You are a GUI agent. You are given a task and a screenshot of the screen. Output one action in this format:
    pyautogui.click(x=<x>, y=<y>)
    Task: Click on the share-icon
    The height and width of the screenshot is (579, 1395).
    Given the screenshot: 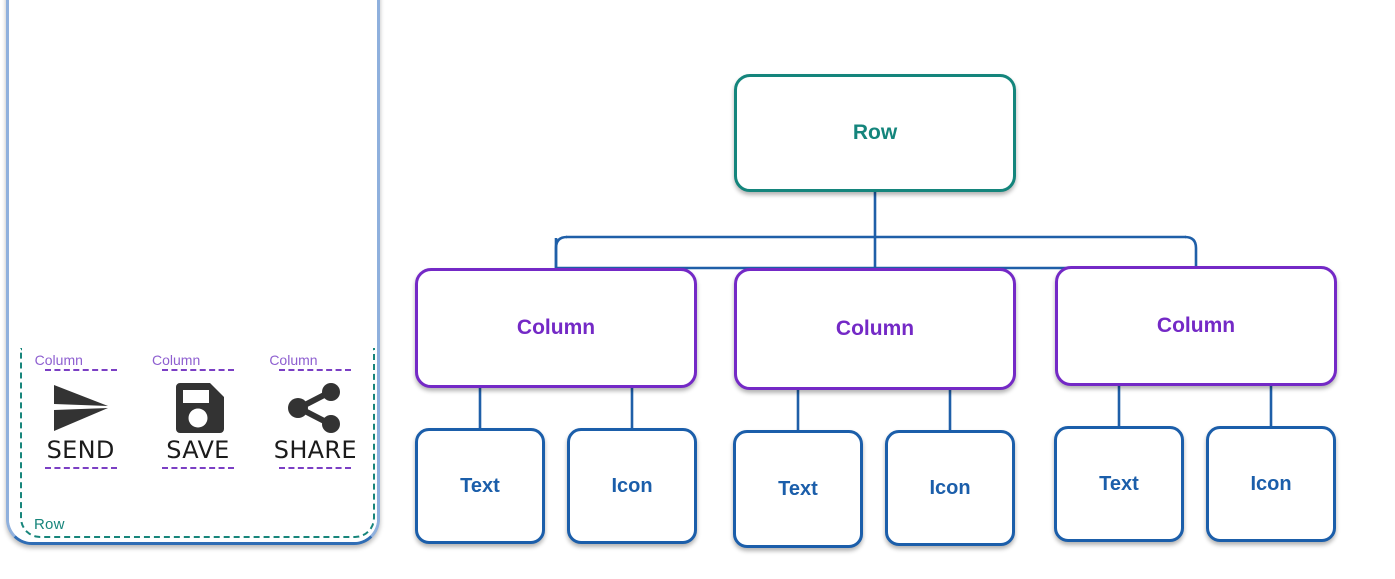 What is the action you would take?
    pyautogui.click(x=315, y=408)
    